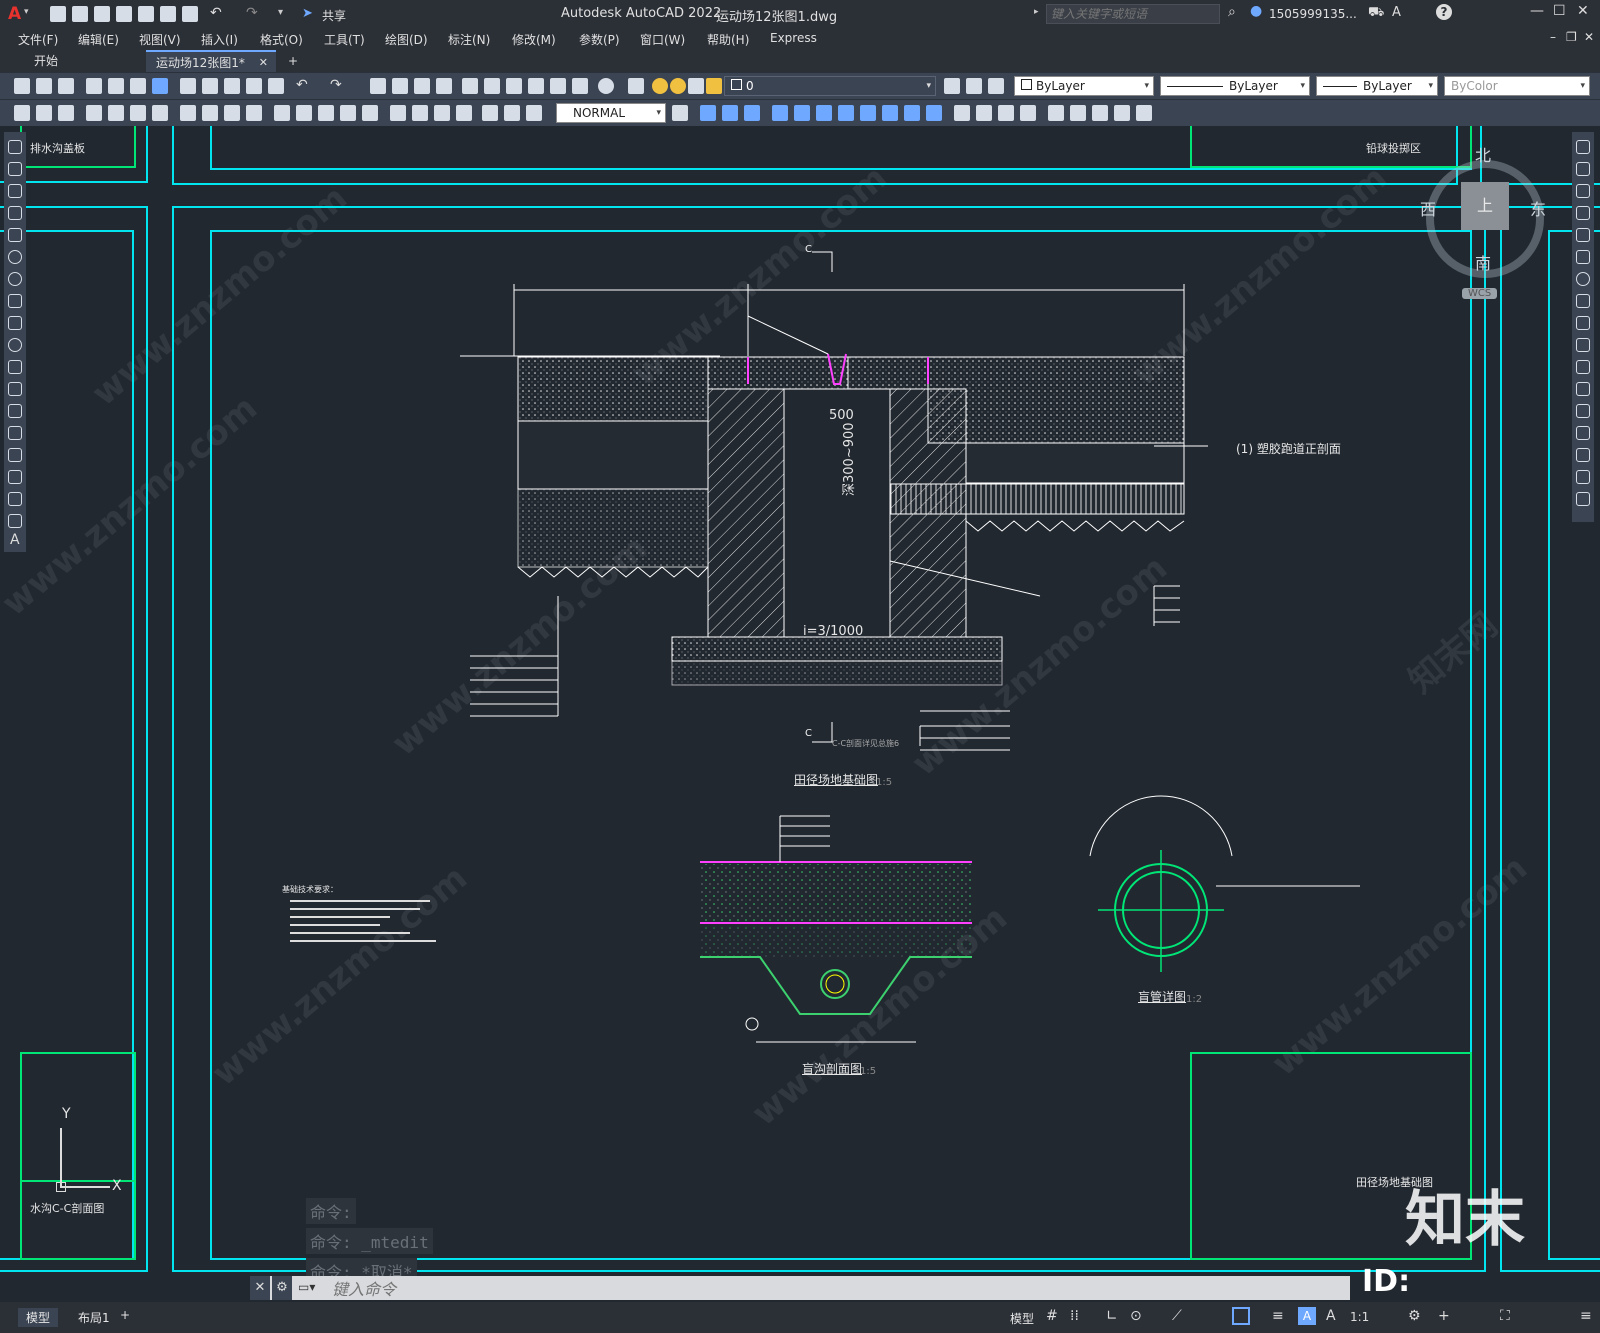 The width and height of the screenshot is (1600, 1333). What do you see at coordinates (514, 86) in the screenshot?
I see `tool-palettes-icon` at bounding box center [514, 86].